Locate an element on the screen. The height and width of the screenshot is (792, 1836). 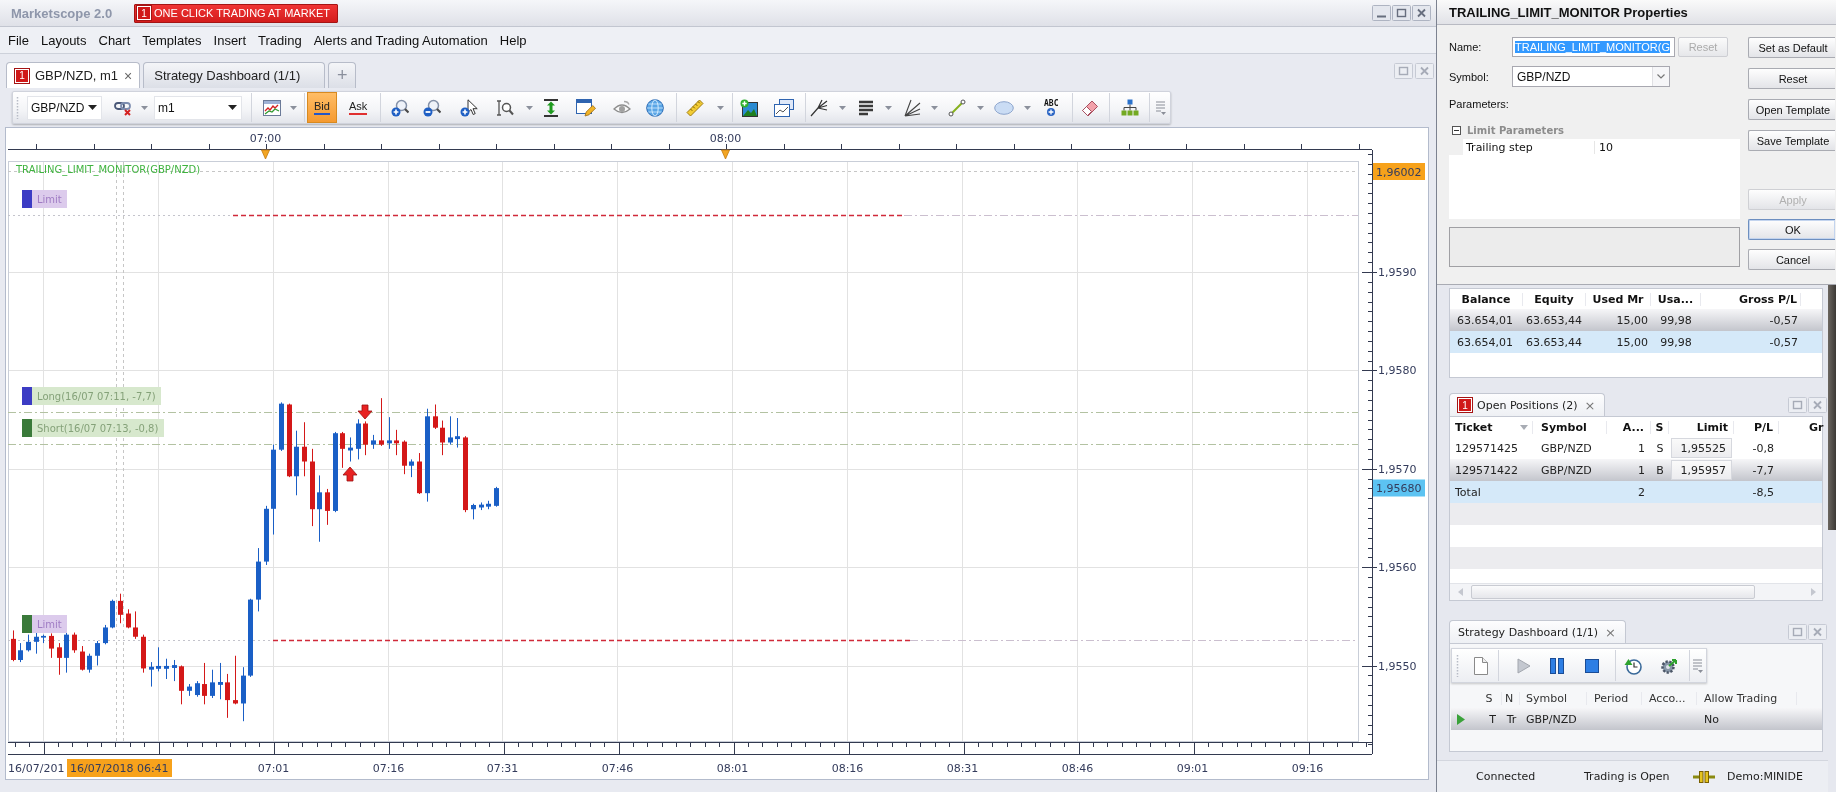
panel-tab: 1 Open Positions (2) × is located at coordinates (1527, 404).